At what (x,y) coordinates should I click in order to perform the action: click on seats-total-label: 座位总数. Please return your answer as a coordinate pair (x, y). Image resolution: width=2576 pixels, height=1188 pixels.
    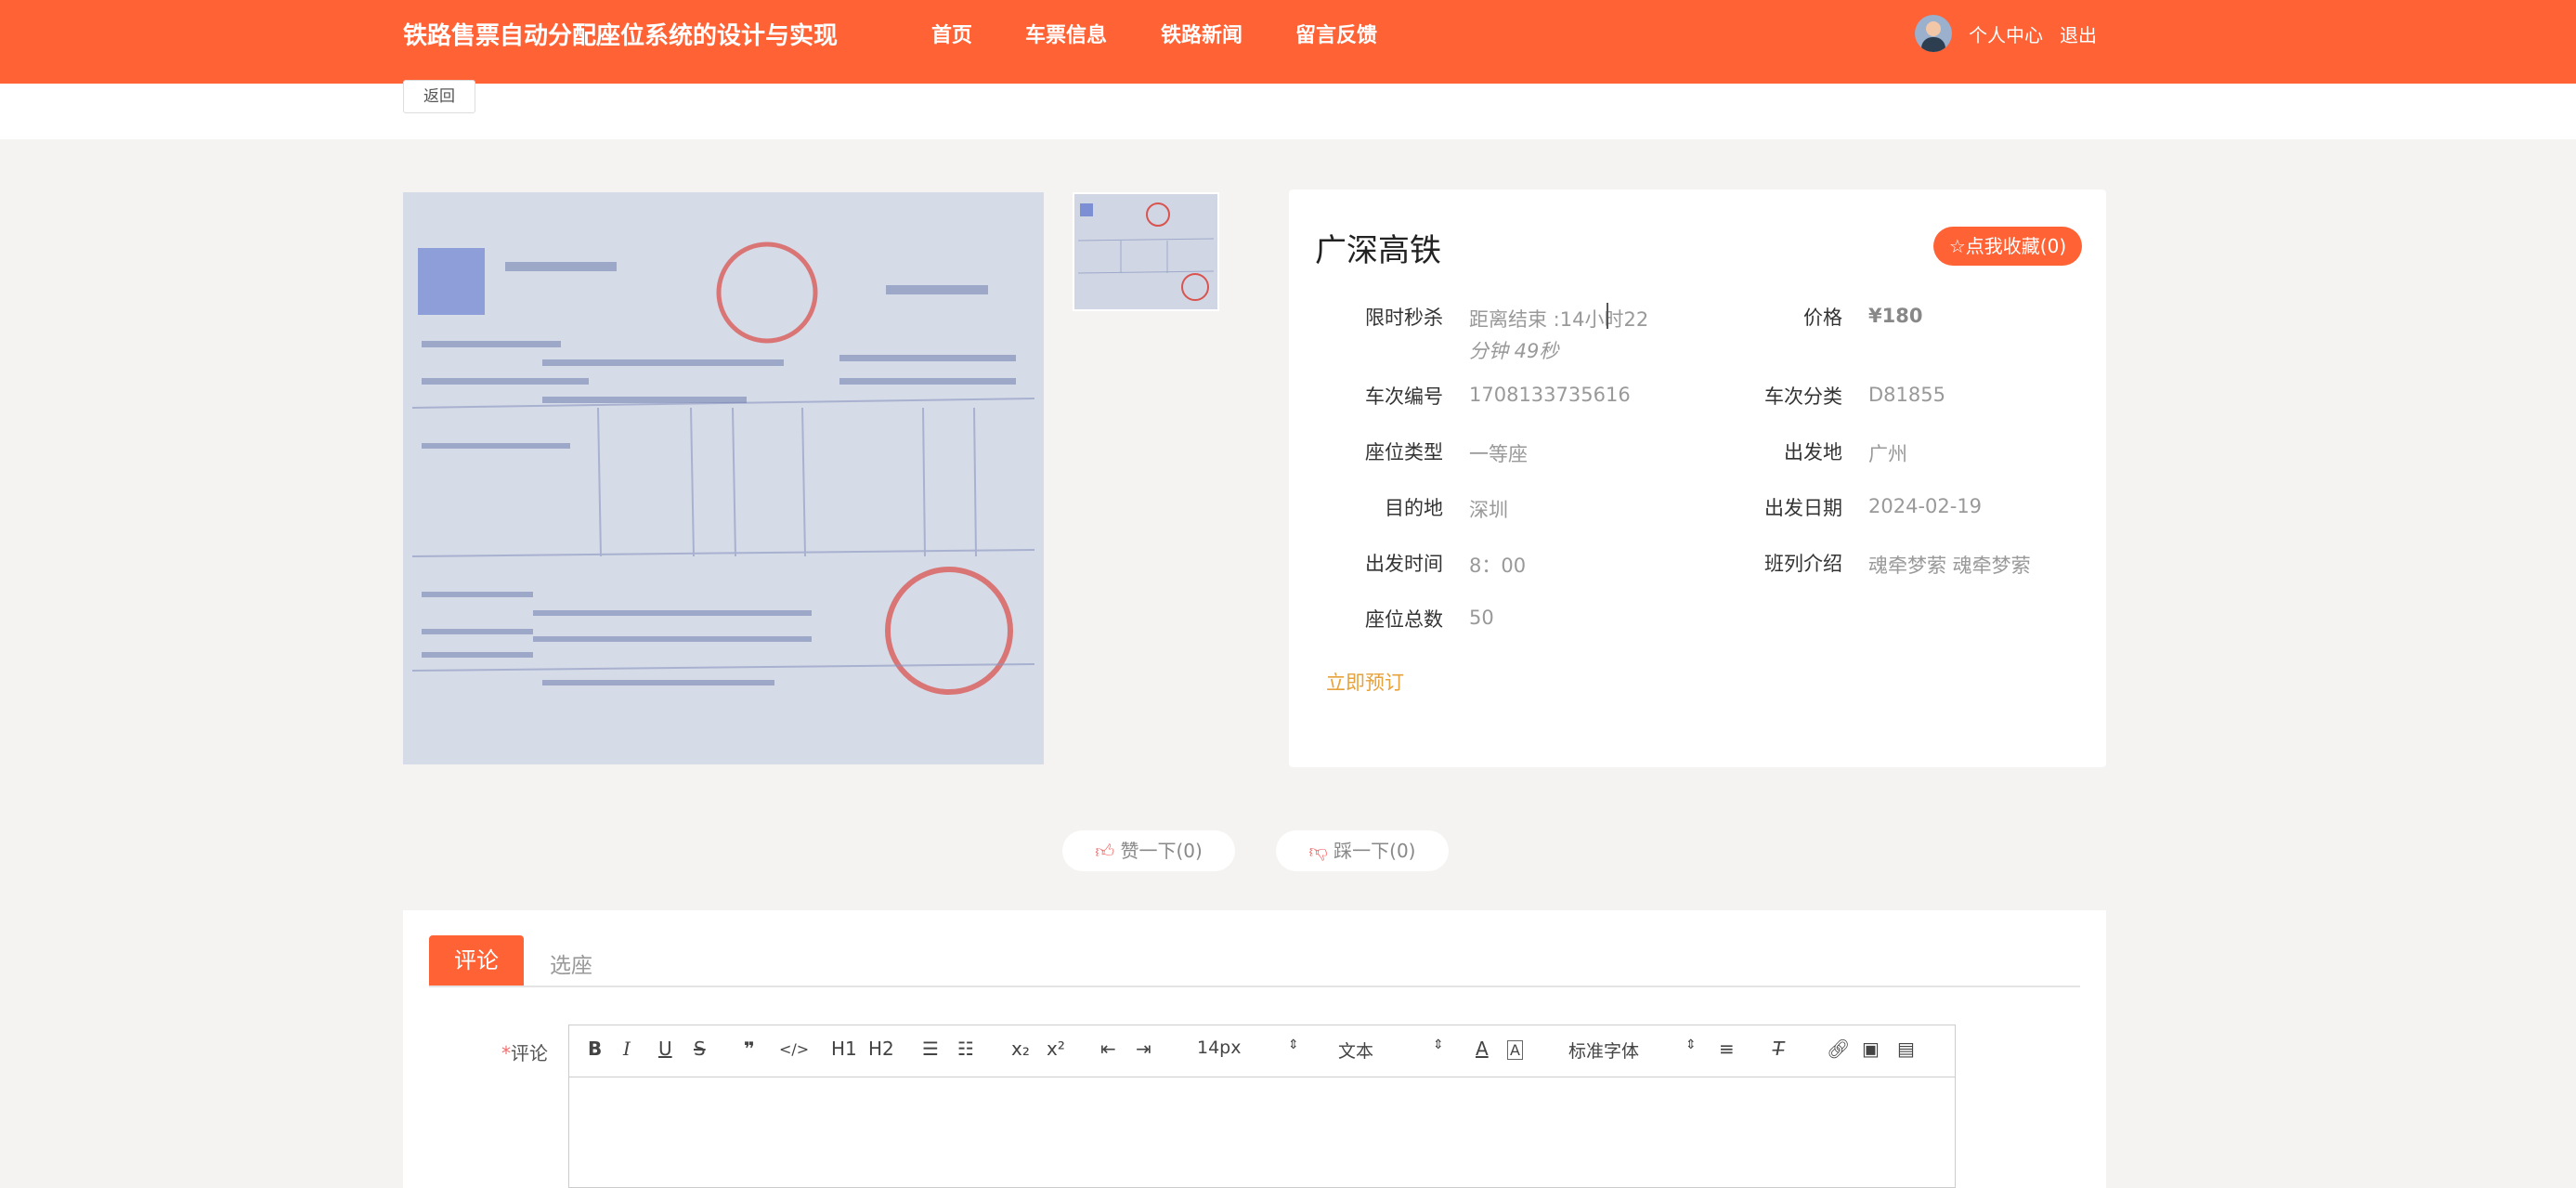
    Looking at the image, I should click on (1404, 619).